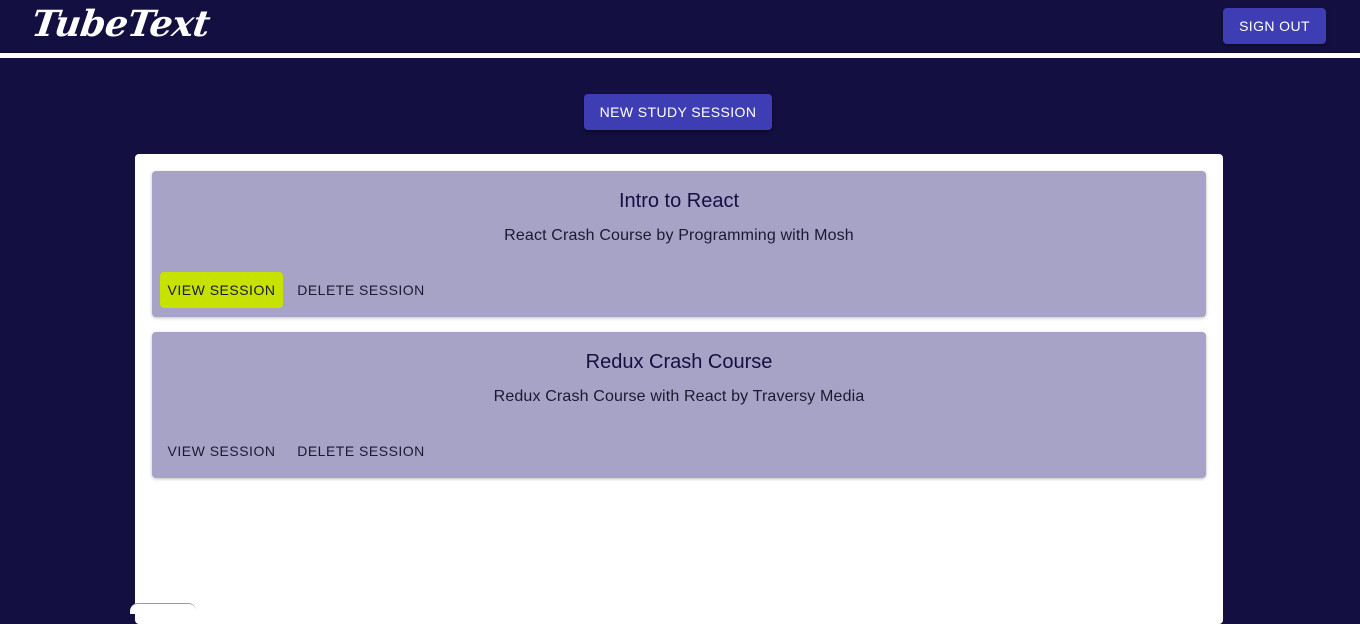 The height and width of the screenshot is (624, 1360). Describe the element at coordinates (121, 24) in the screenshot. I see `app-logo: TubeText` at that location.